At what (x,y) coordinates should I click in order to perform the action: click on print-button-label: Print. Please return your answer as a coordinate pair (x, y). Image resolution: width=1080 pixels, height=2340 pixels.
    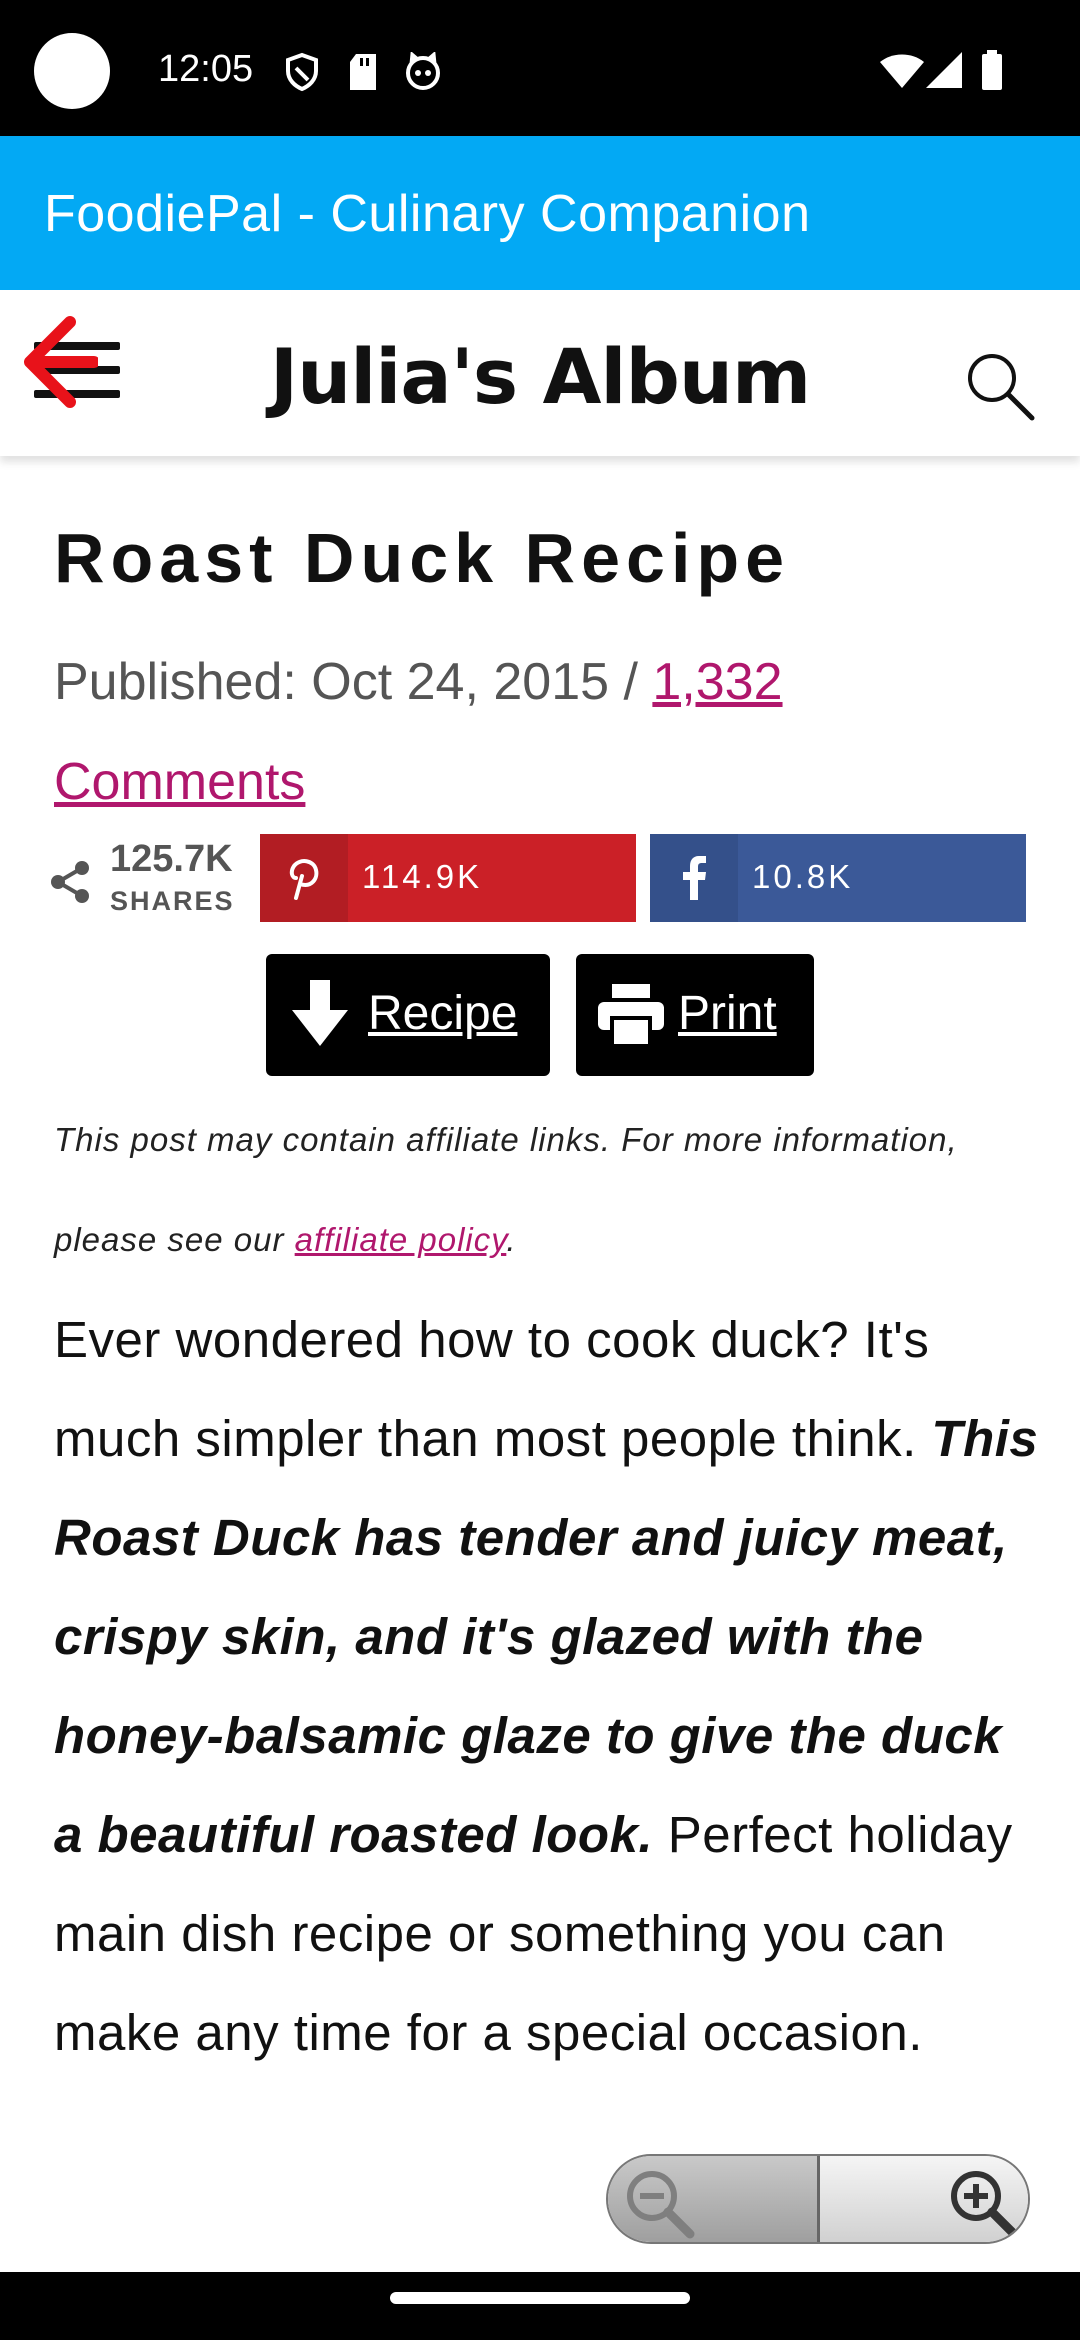
    Looking at the image, I should click on (727, 1013).